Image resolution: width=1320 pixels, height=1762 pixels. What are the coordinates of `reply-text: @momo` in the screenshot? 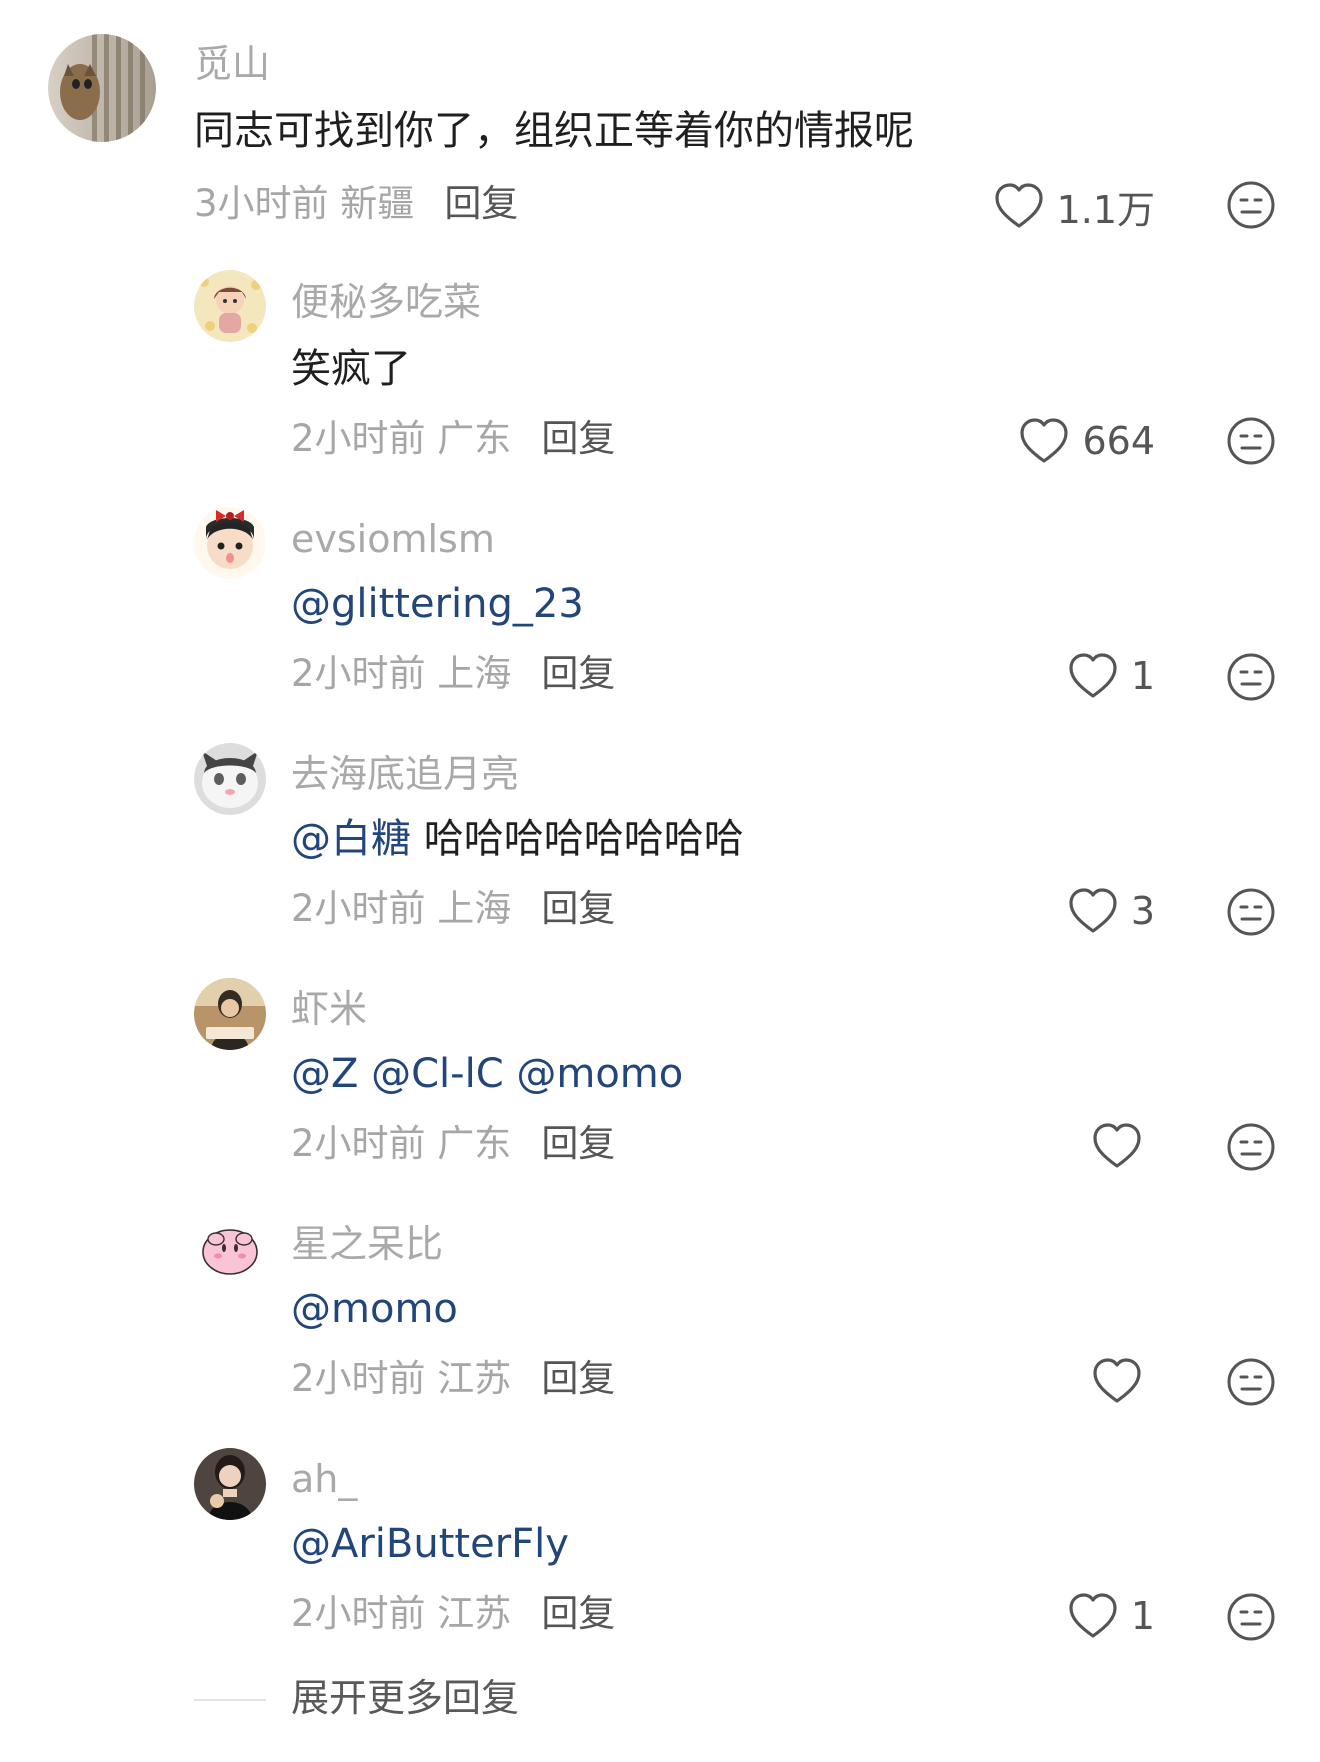 It's located at (374, 1309).